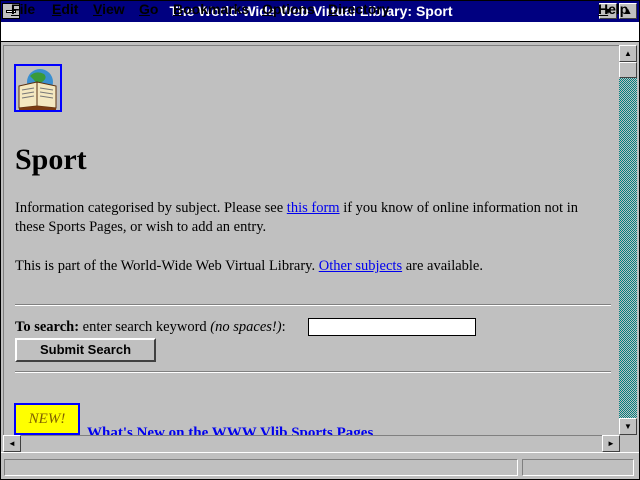  Describe the element at coordinates (628, 240) in the screenshot. I see `vertical-scrollbar` at that location.